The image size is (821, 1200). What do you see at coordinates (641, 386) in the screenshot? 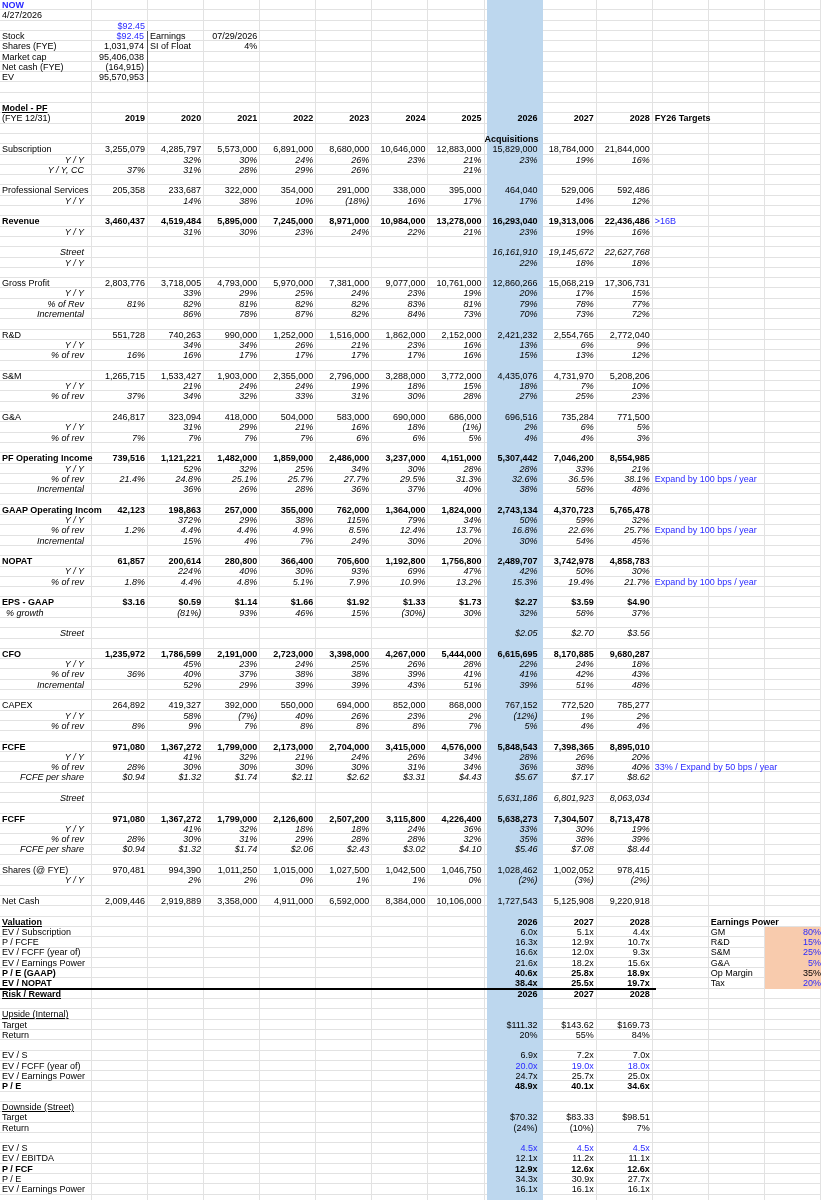
I see `number-value: 10%` at bounding box center [641, 386].